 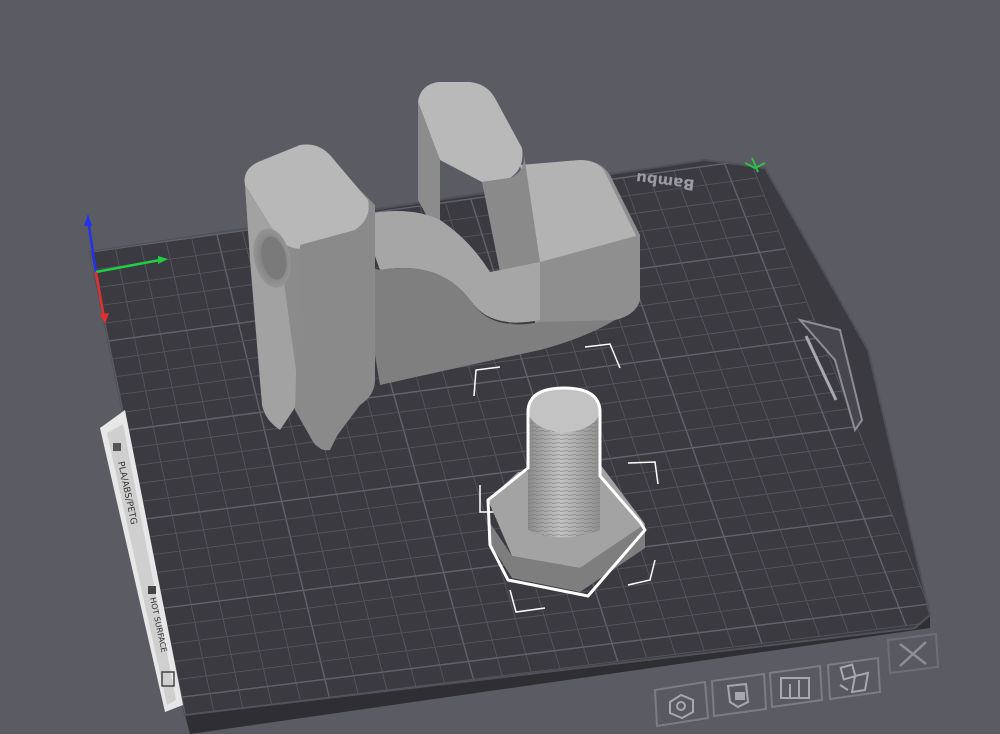 I want to click on toolbar-button-delete, so click(x=913, y=653).